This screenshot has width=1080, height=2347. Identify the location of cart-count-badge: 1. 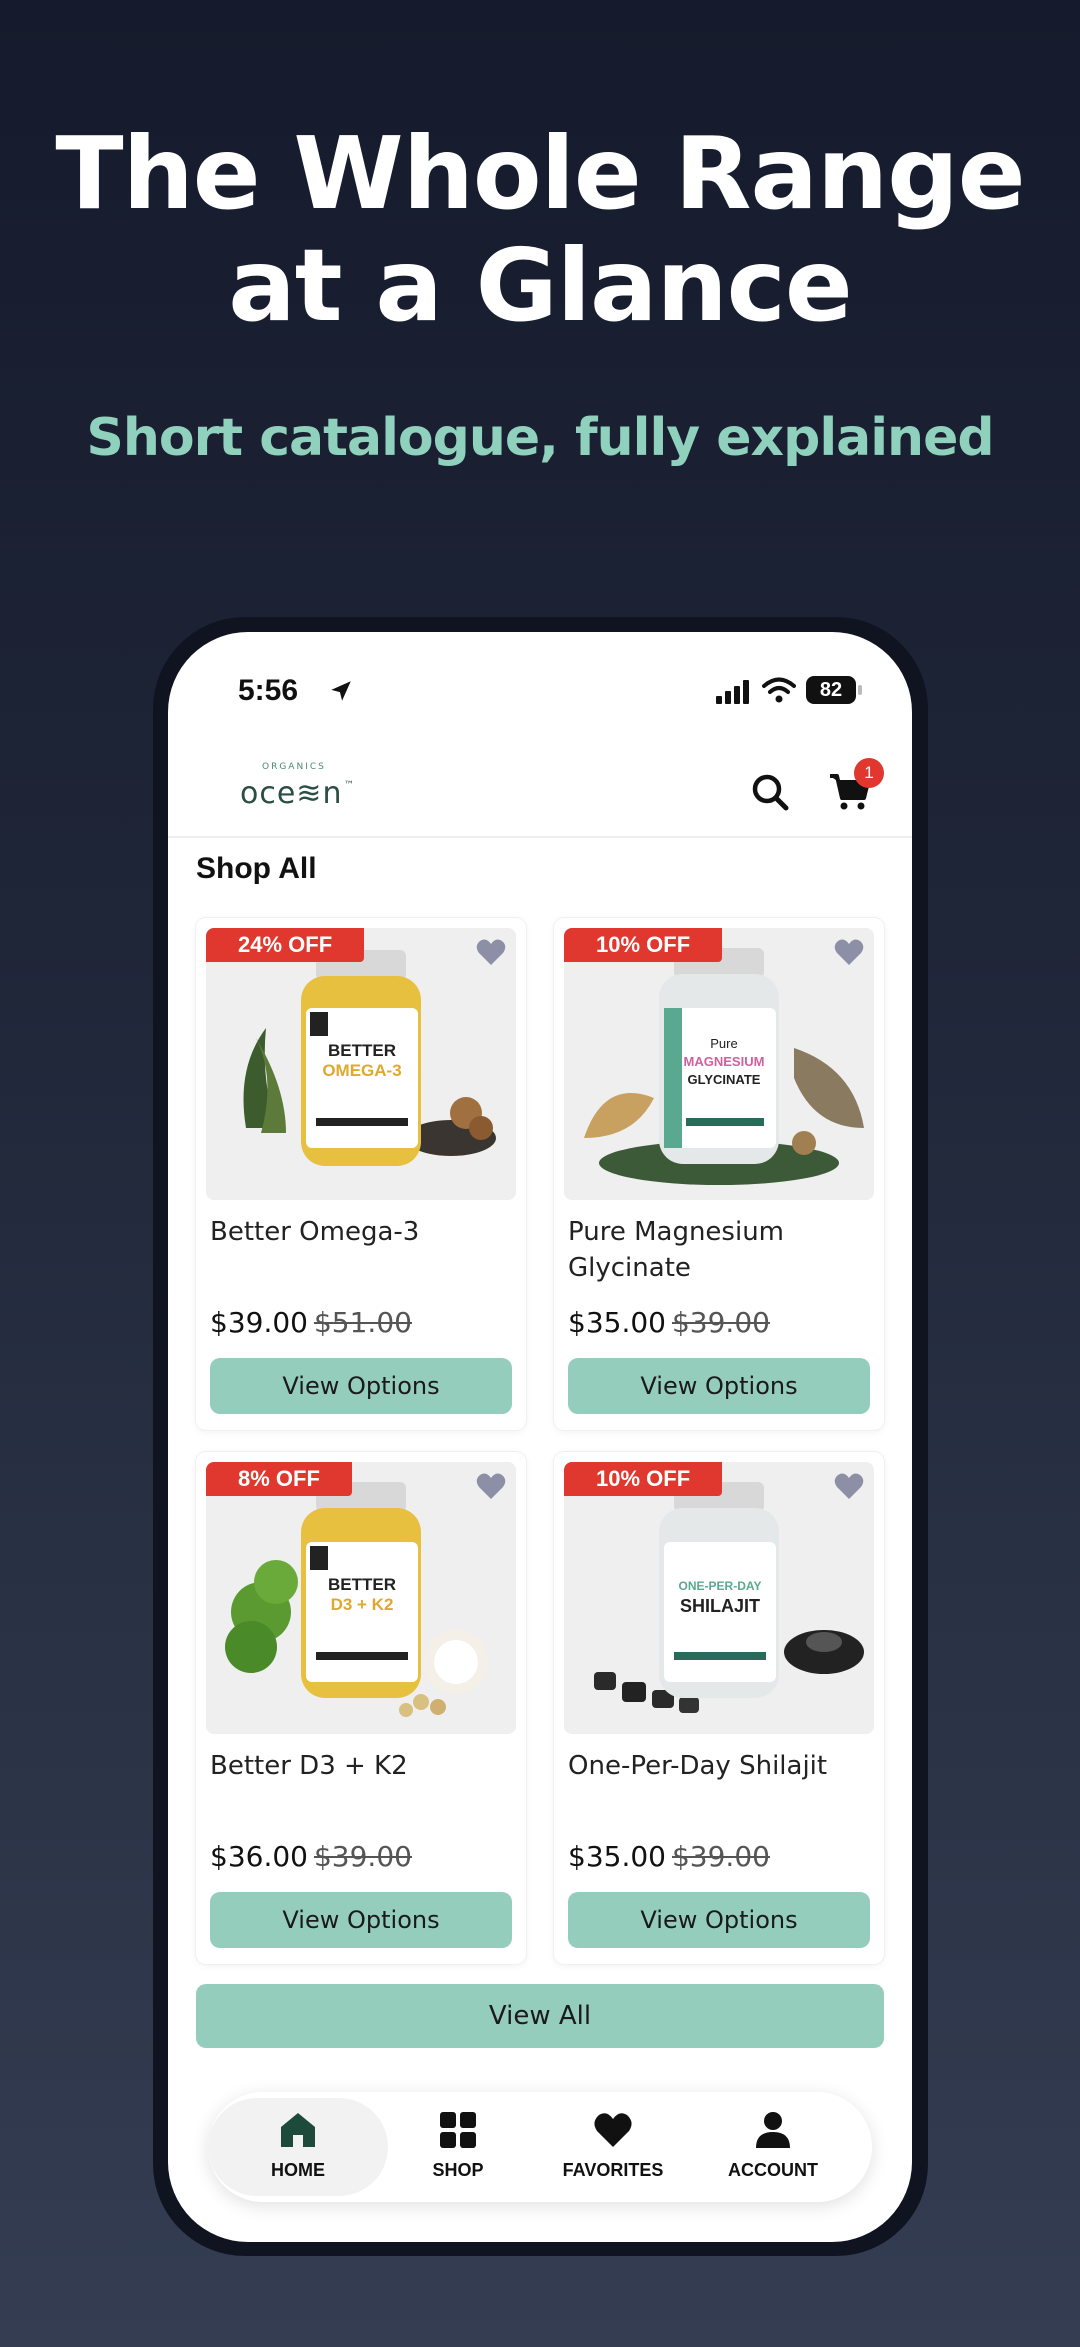
(869, 773).